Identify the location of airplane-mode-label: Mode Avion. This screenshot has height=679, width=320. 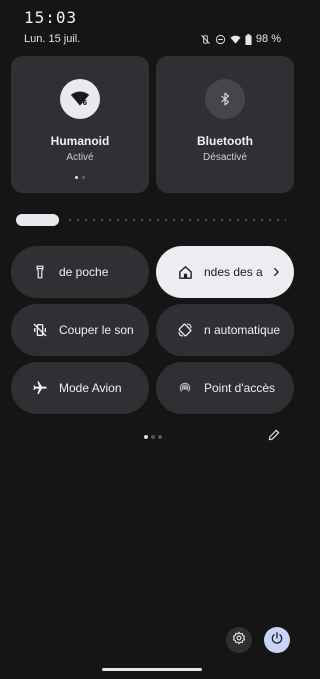
(90, 388).